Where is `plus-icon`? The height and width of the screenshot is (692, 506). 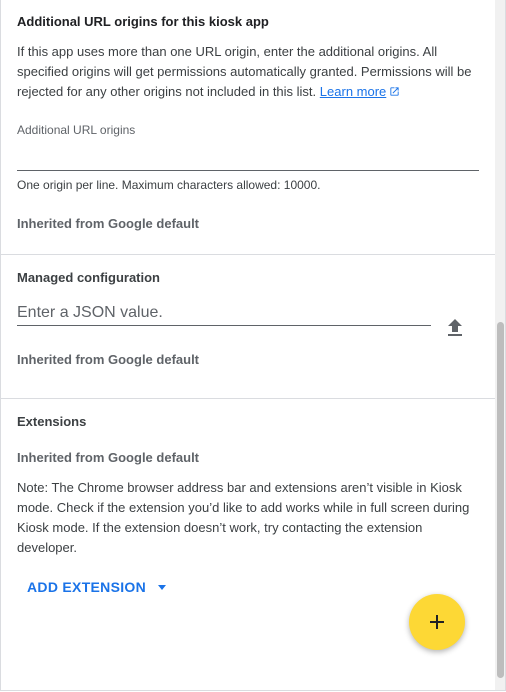 plus-icon is located at coordinates (437, 622).